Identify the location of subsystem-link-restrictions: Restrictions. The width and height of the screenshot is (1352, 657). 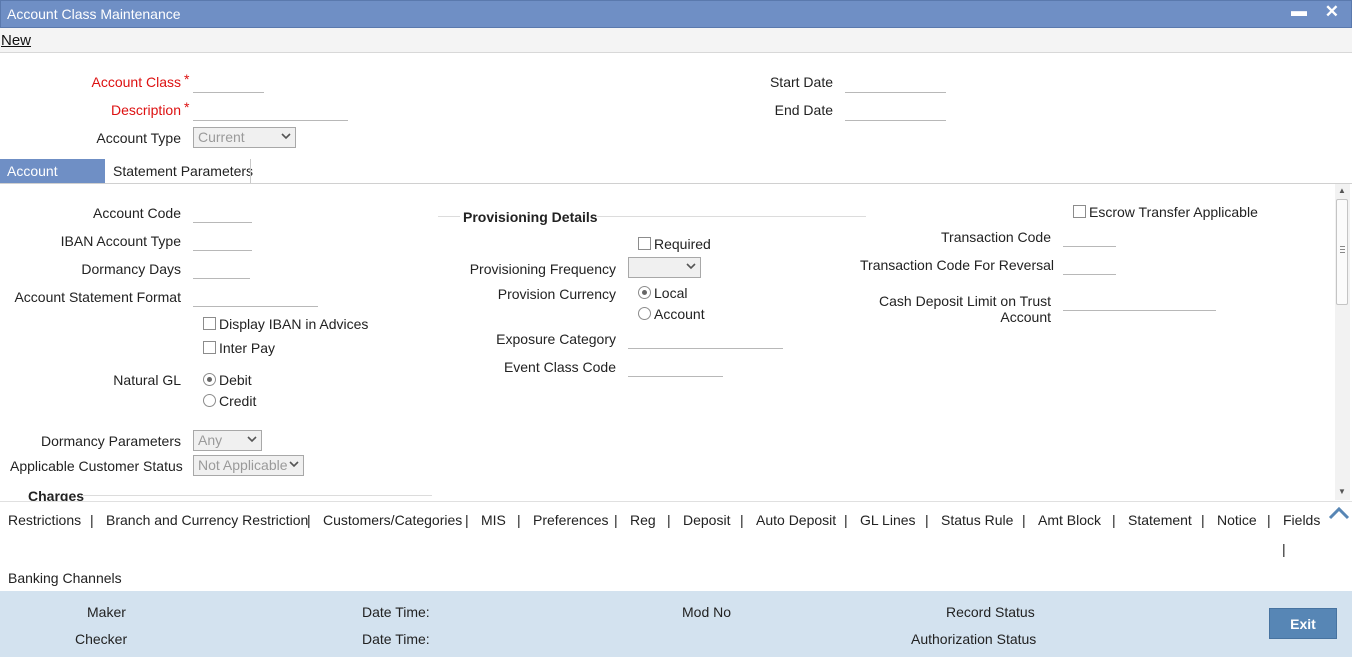
(44, 520).